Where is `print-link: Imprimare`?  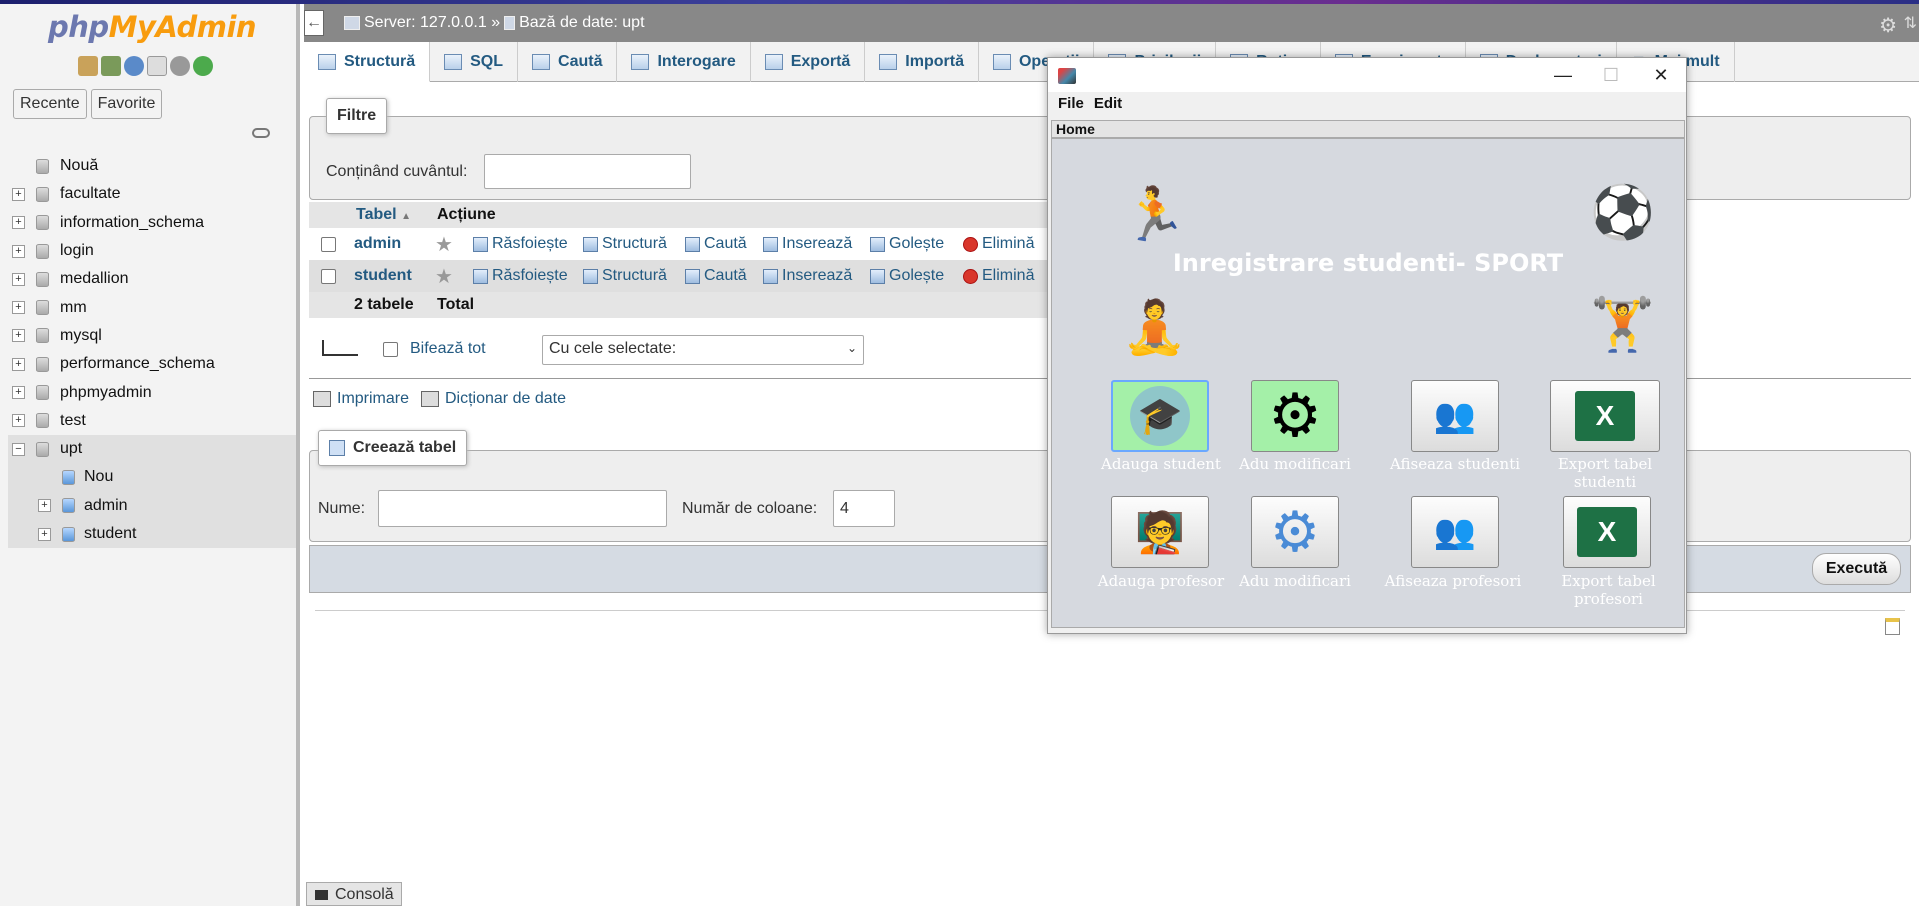
print-link: Imprimare is located at coordinates (361, 399).